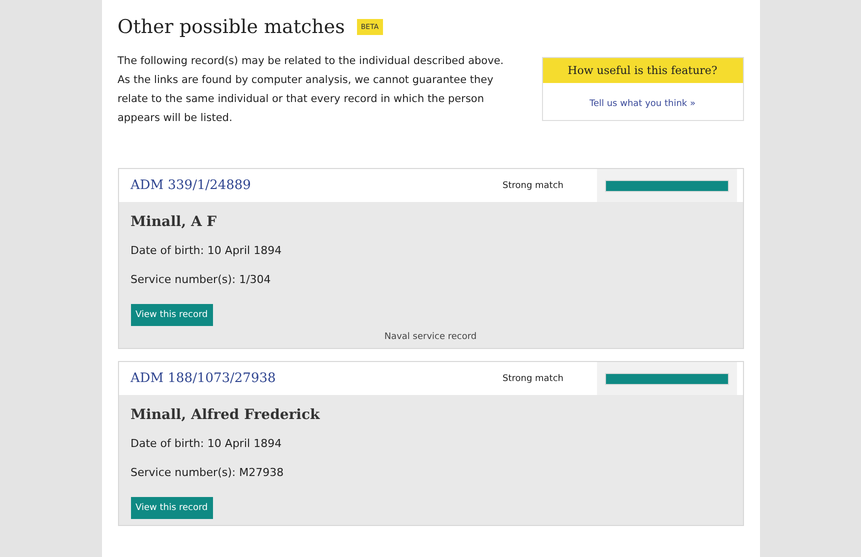  What do you see at coordinates (430, 337) in the screenshot?
I see `record-type: Naval service record` at bounding box center [430, 337].